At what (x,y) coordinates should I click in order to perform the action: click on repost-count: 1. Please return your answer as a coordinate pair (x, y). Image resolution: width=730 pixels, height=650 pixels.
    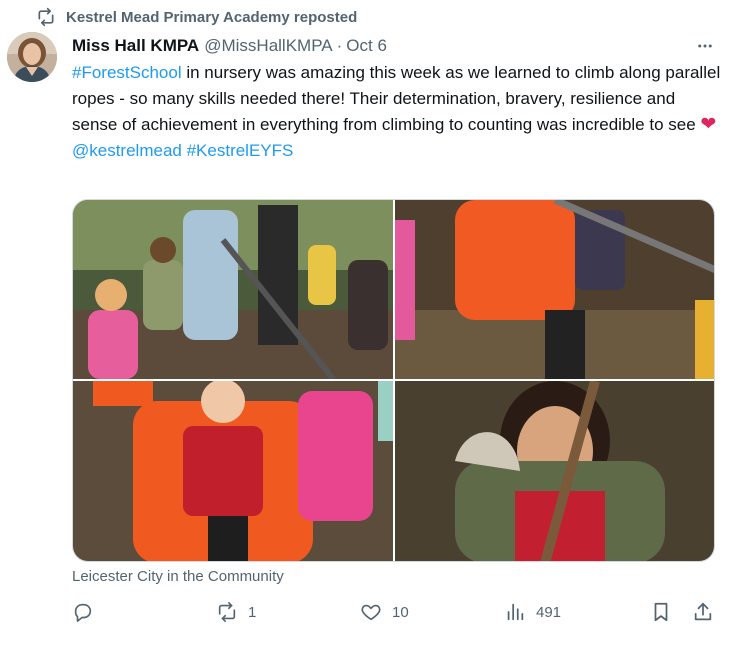
    Looking at the image, I should click on (252, 612).